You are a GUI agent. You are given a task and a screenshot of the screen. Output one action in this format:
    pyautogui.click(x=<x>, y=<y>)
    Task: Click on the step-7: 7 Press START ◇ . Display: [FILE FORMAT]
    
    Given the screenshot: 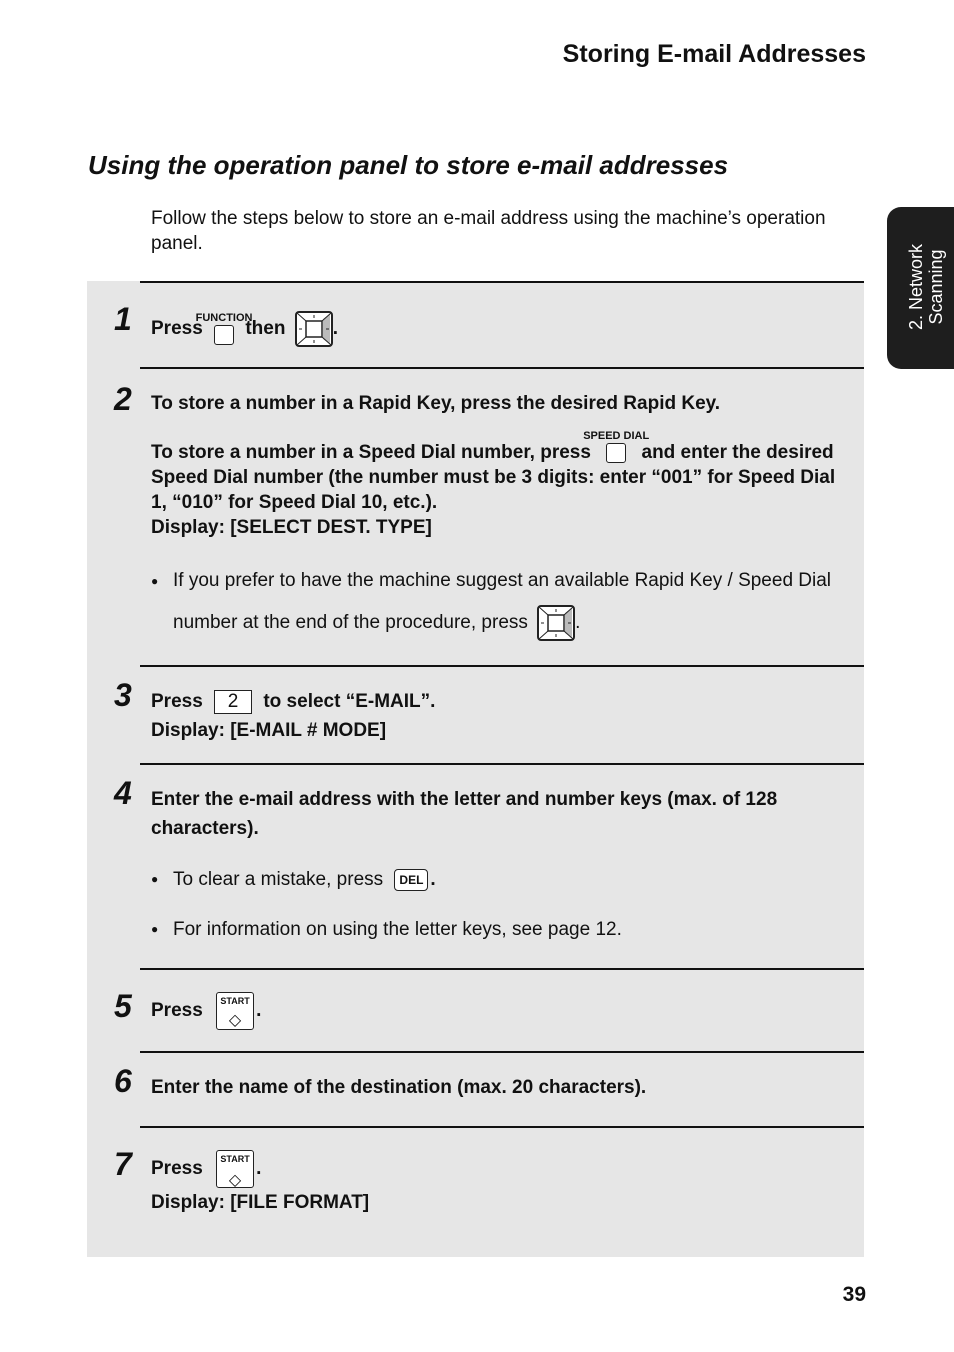 What is the action you would take?
    pyautogui.click(x=489, y=1192)
    